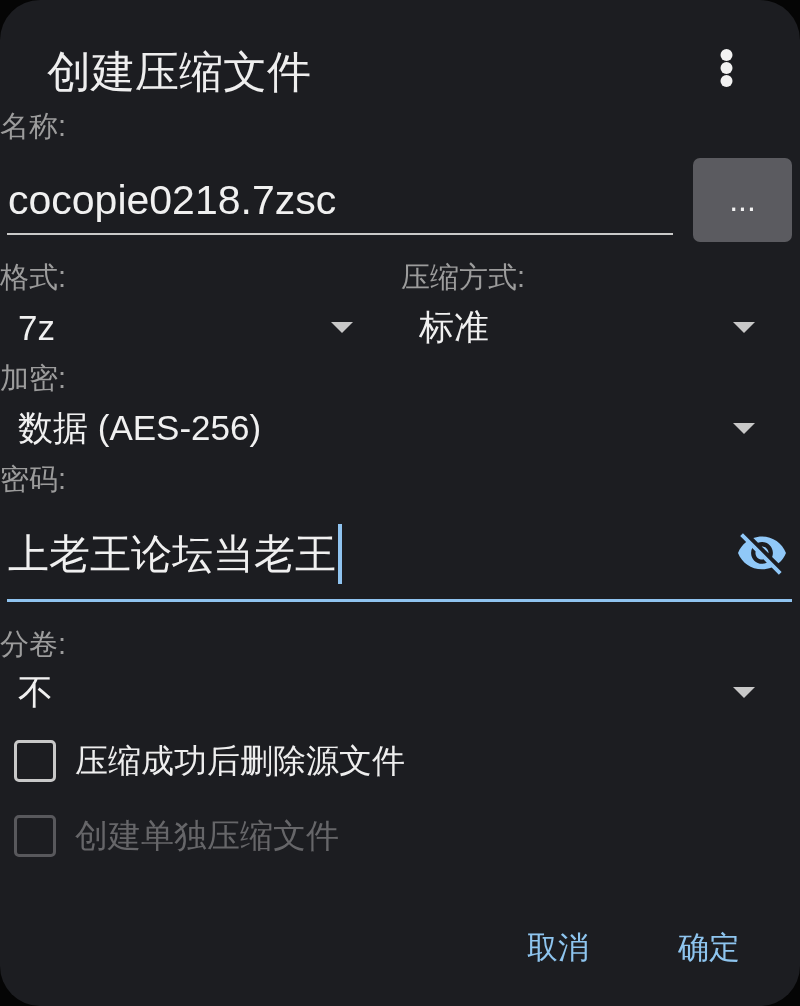  Describe the element at coordinates (33, 277) in the screenshot. I see `field-label: 格式:` at that location.